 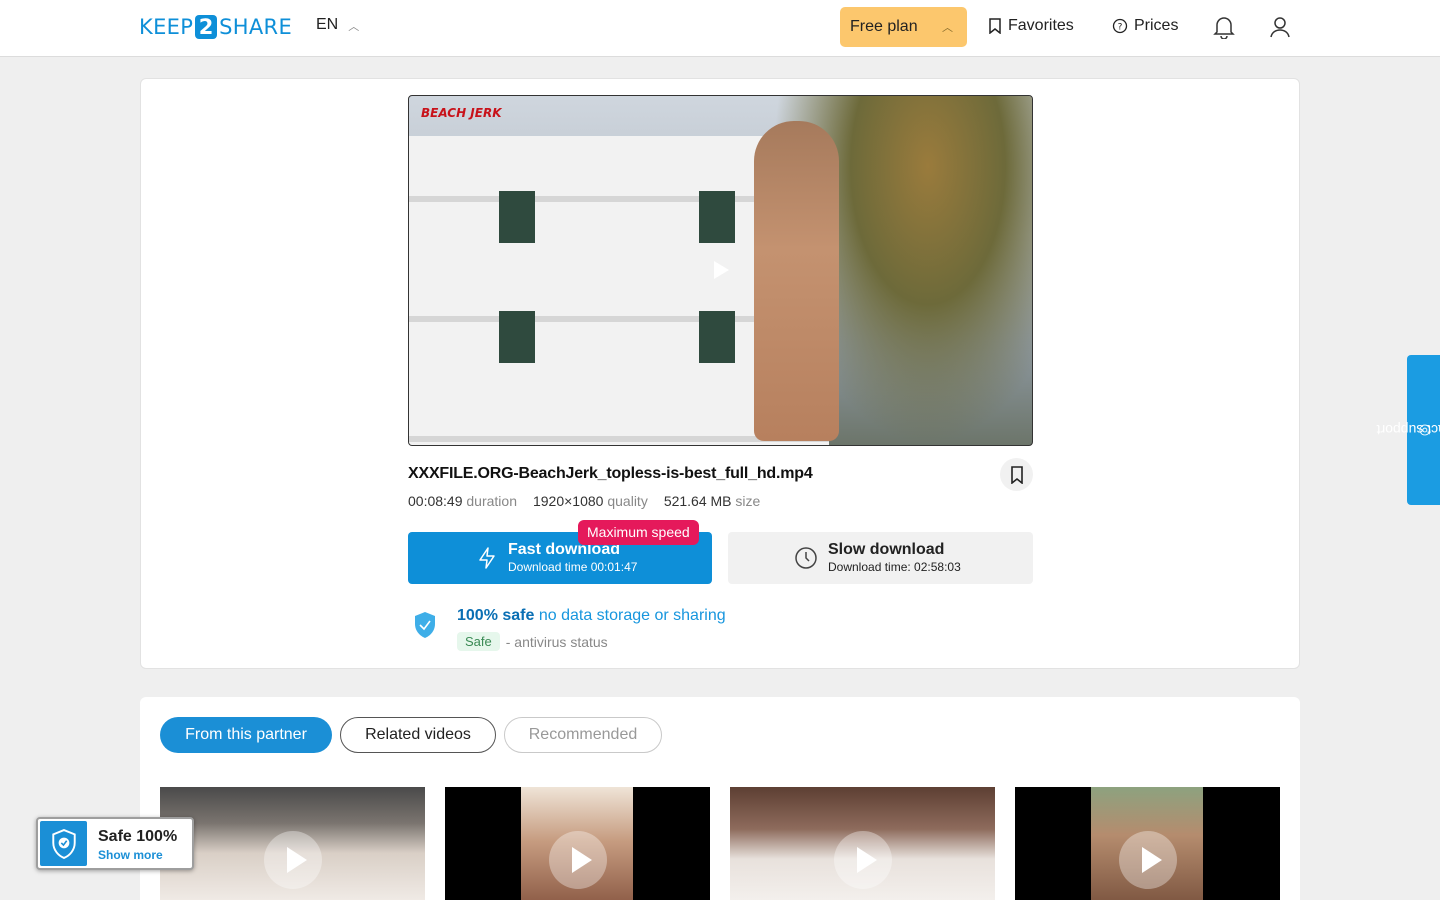 I want to click on safety-text: no data storage or sharing, so click(x=632, y=615).